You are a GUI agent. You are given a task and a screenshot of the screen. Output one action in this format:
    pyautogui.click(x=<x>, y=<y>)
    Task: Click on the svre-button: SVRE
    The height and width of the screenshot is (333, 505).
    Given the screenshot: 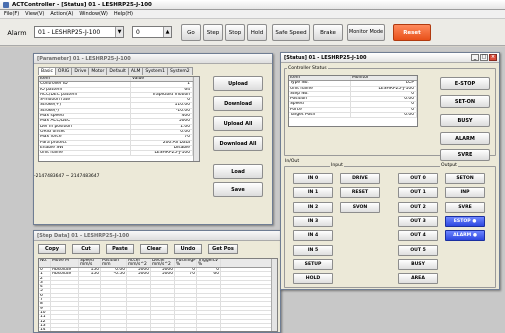 What is the action you would take?
    pyautogui.click(x=465, y=155)
    